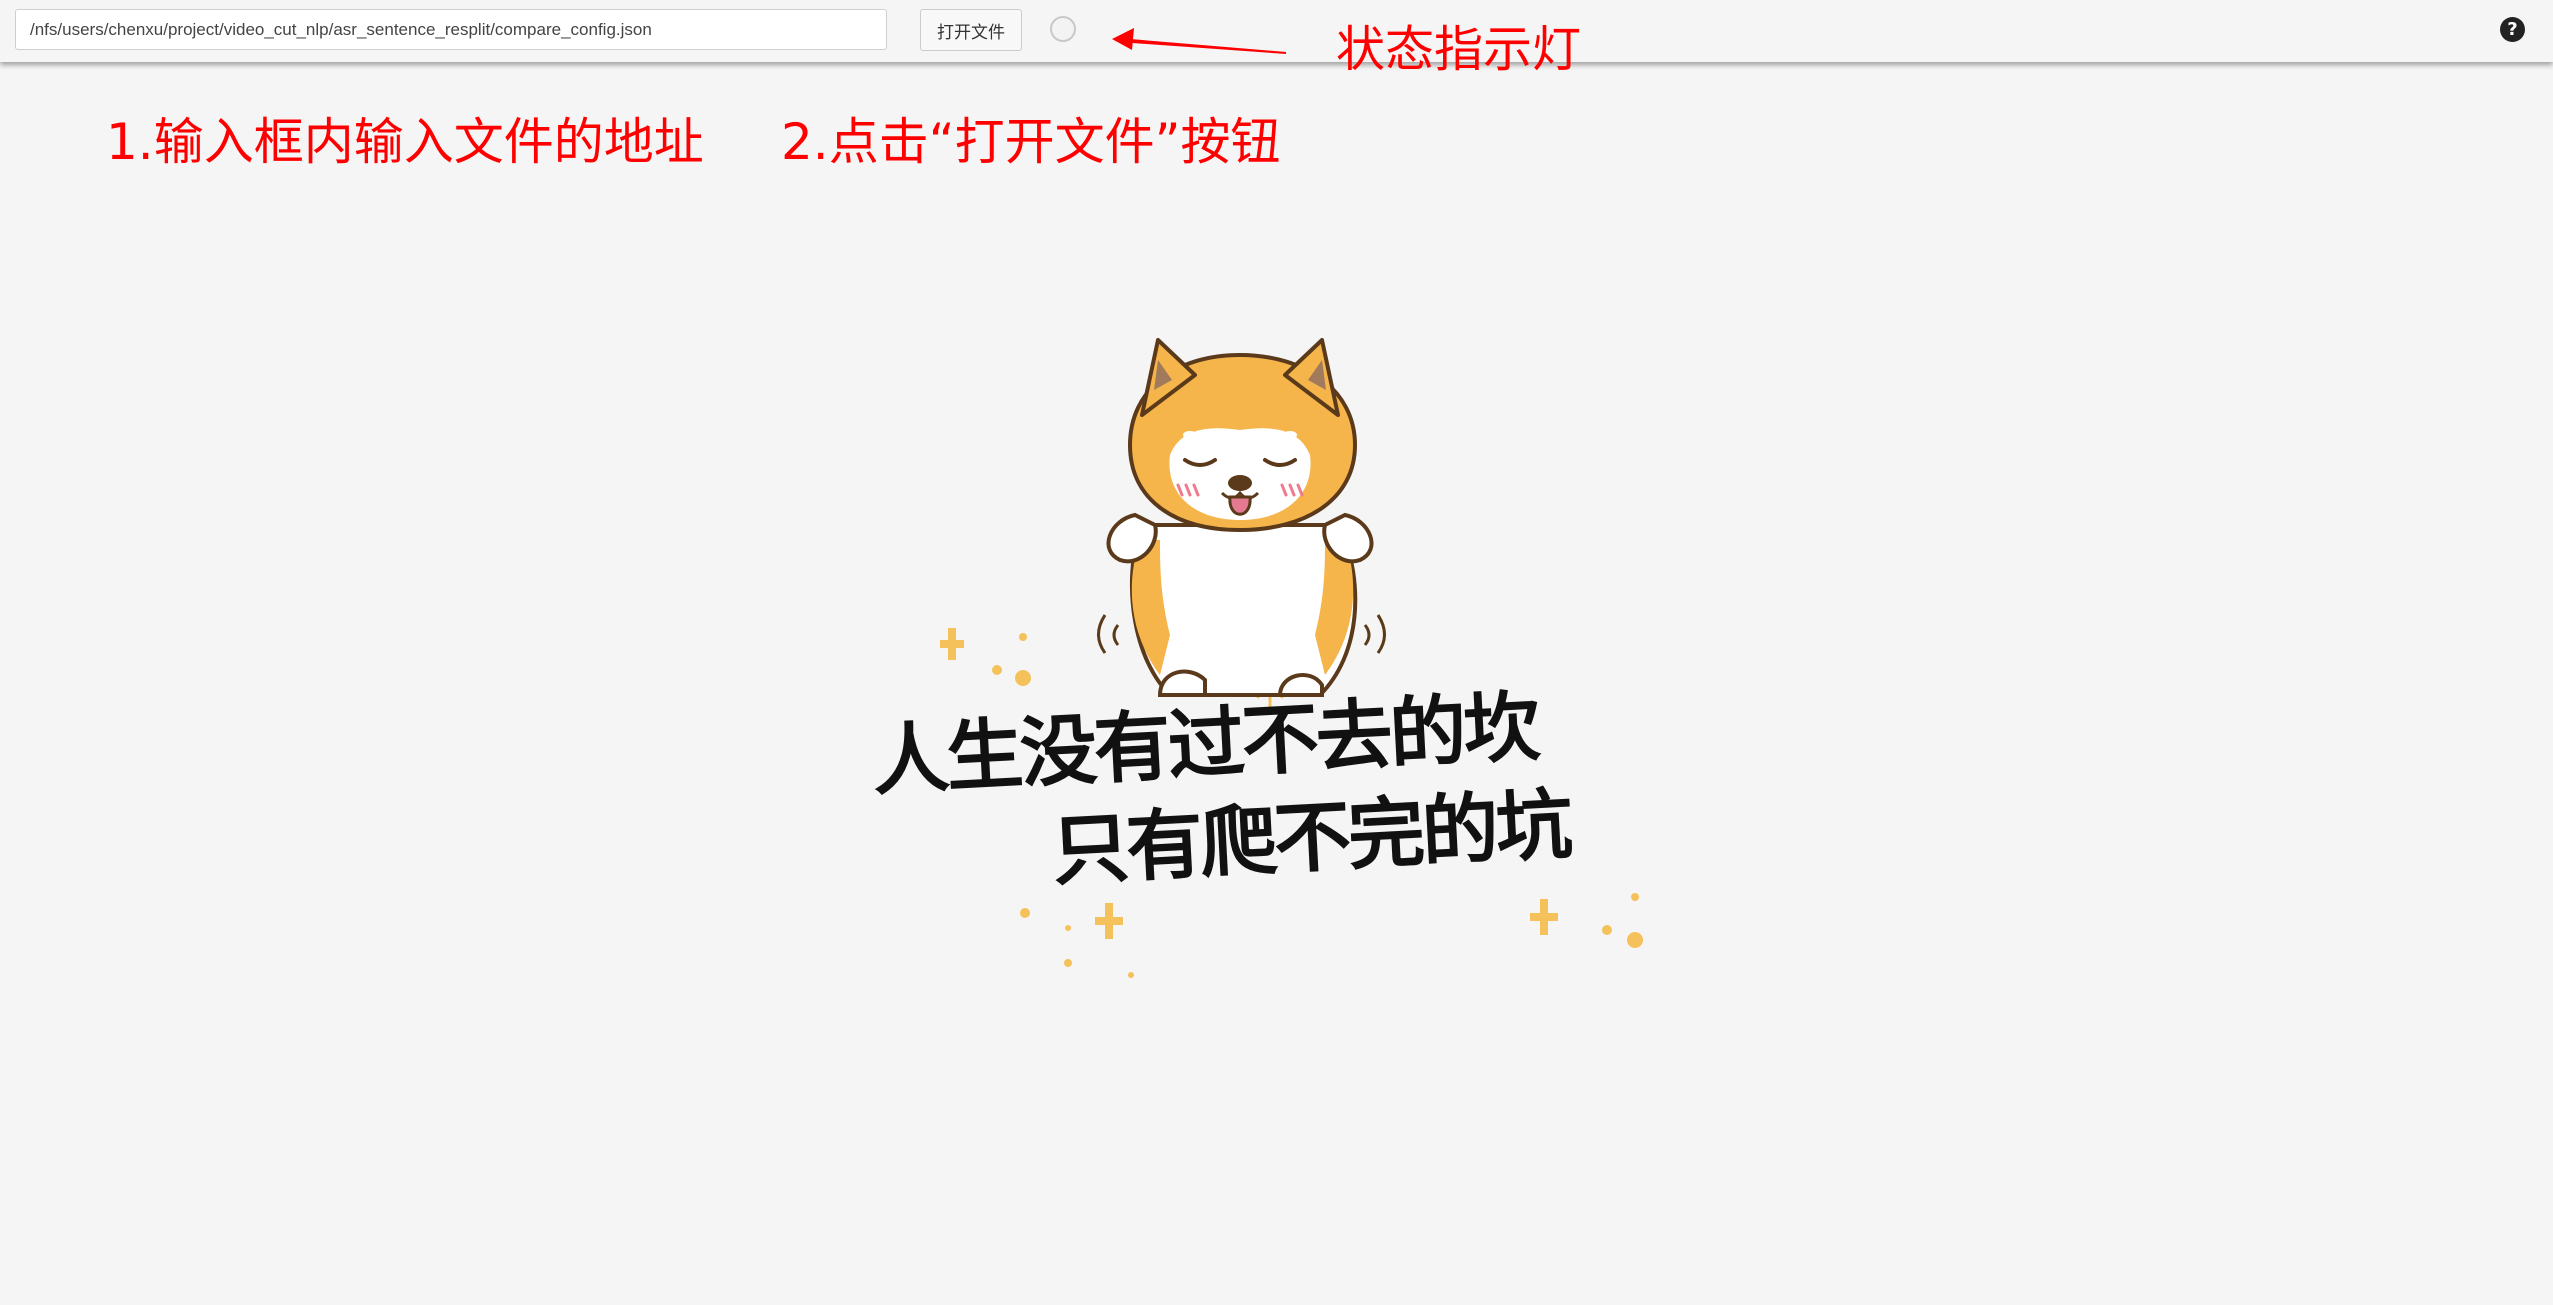  What do you see at coordinates (451, 29) in the screenshot?
I see `file-path-input` at bounding box center [451, 29].